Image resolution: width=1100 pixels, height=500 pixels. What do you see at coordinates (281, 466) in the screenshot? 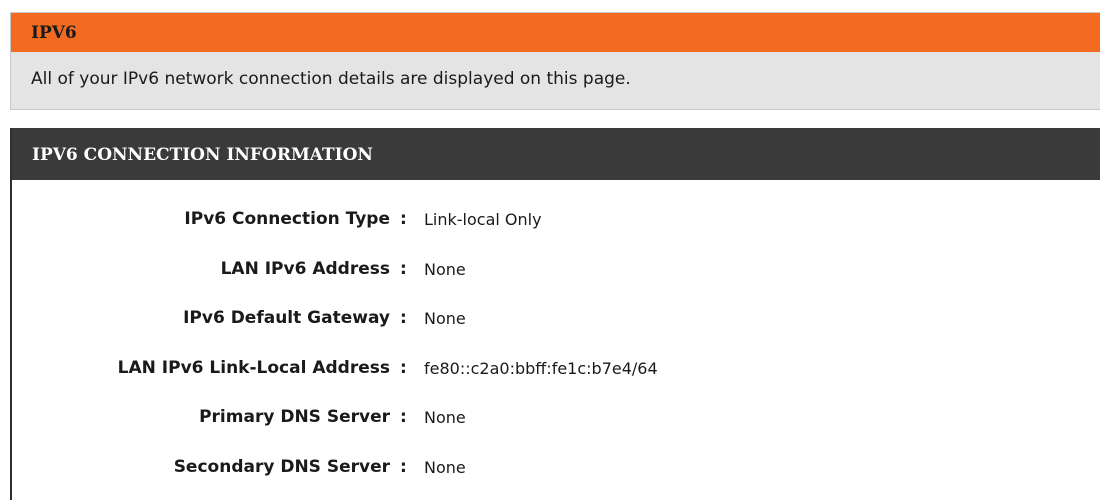
I see `info-label: Secondary DNS Server` at bounding box center [281, 466].